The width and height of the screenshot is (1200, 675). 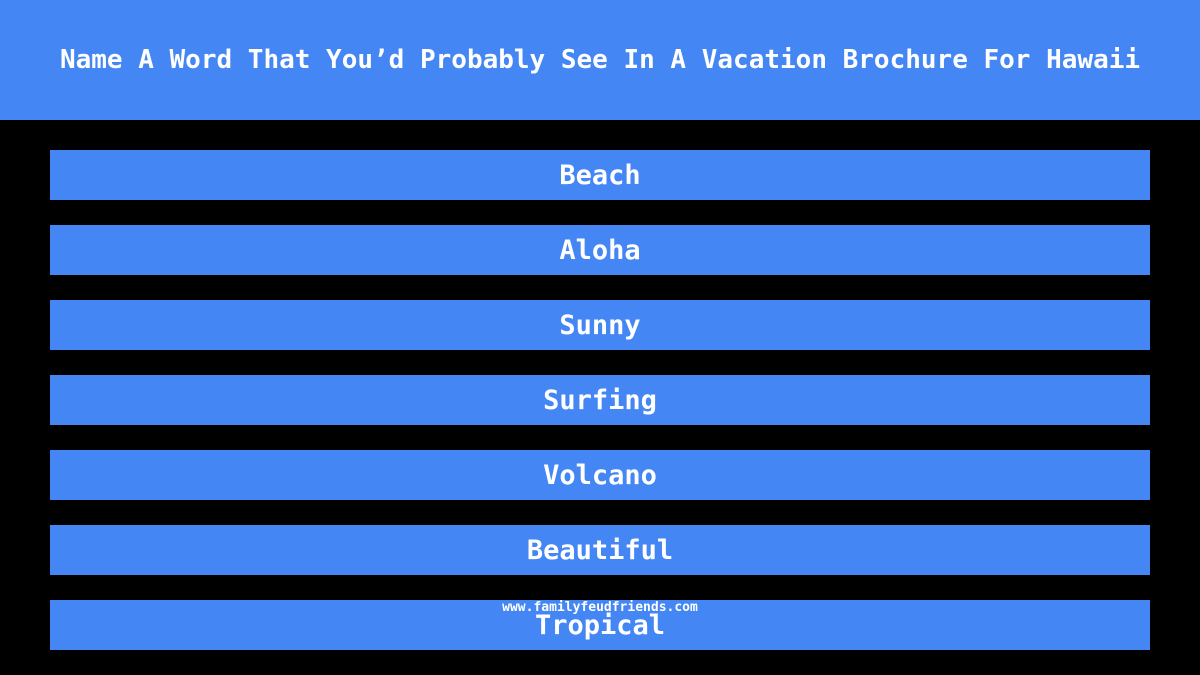 What do you see at coordinates (600, 400) in the screenshot?
I see `answer-item: Surfing` at bounding box center [600, 400].